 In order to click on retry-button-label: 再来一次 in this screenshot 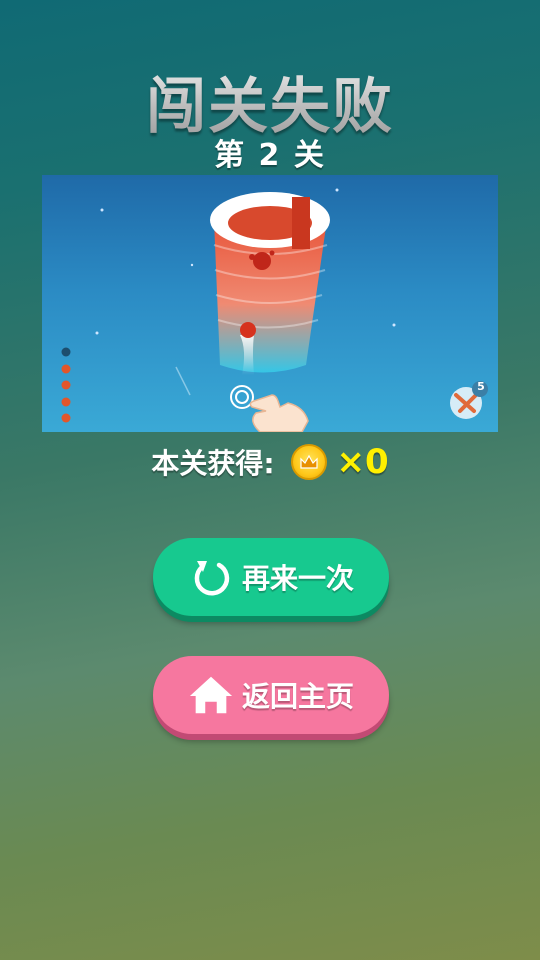, I will do `click(297, 578)`.